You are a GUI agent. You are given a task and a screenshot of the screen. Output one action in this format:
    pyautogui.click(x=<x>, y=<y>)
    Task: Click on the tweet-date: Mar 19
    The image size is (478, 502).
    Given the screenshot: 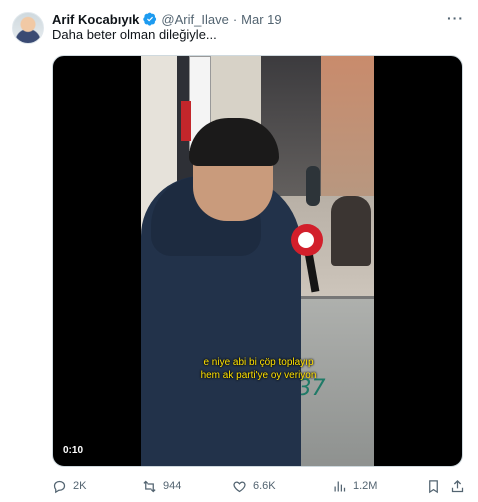 What is the action you would take?
    pyautogui.click(x=261, y=19)
    